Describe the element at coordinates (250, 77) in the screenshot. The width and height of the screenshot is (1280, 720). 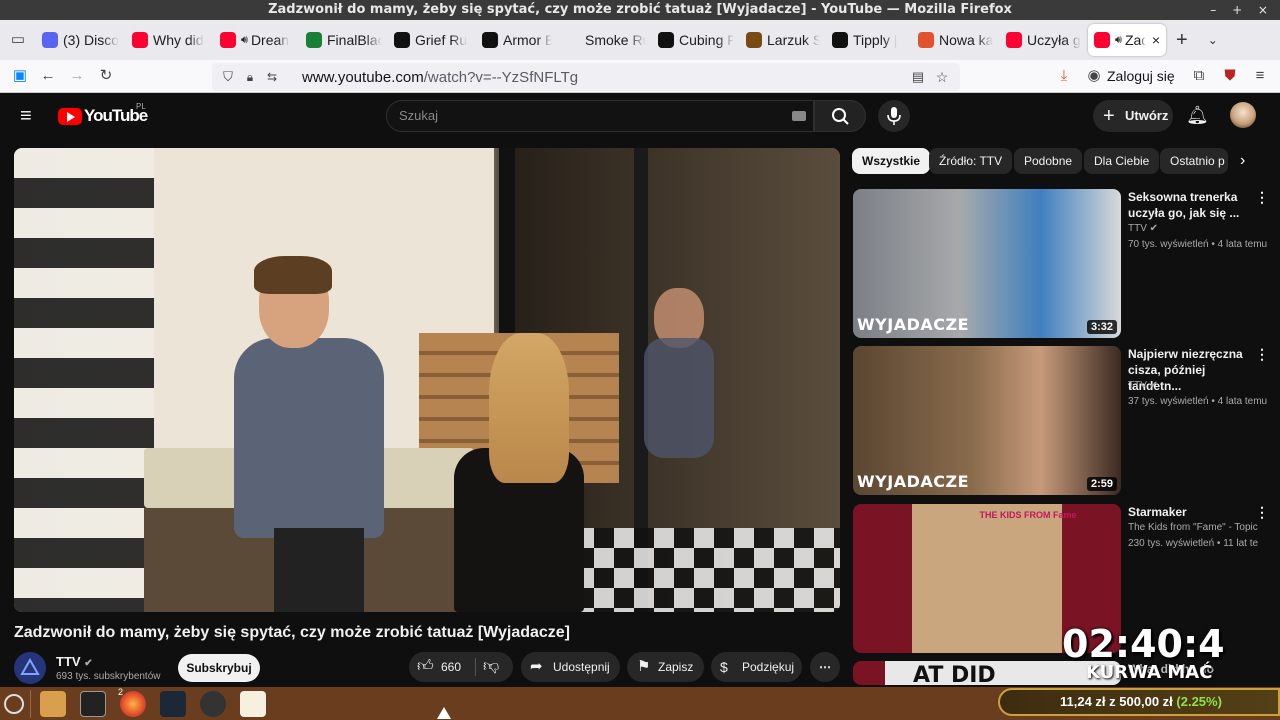
I see `lock-icon: 🔒︎` at that location.